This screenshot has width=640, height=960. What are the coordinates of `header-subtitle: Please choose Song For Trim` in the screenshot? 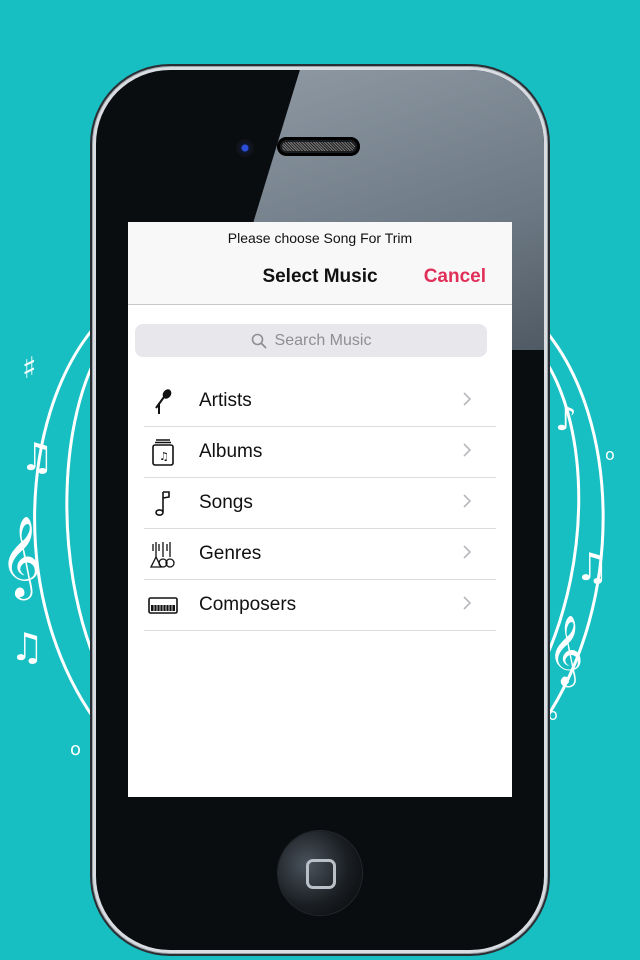 It's located at (320, 238).